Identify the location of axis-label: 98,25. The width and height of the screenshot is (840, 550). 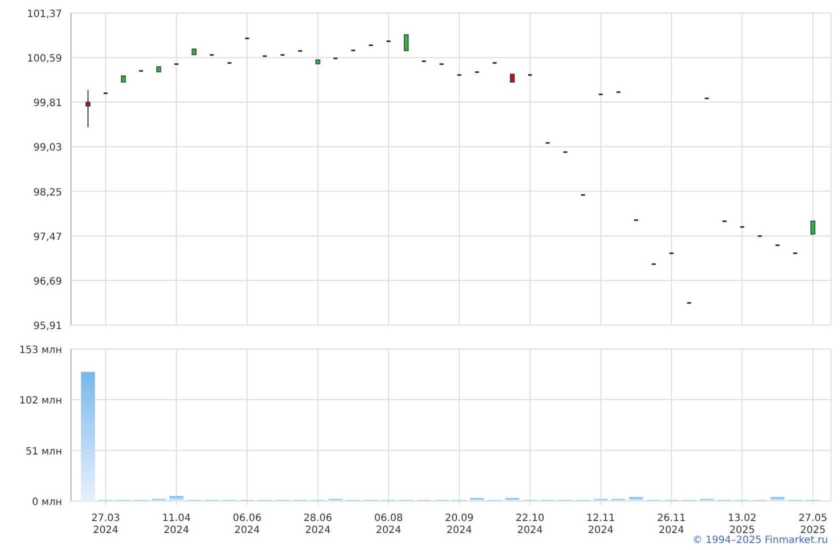
(47, 192).